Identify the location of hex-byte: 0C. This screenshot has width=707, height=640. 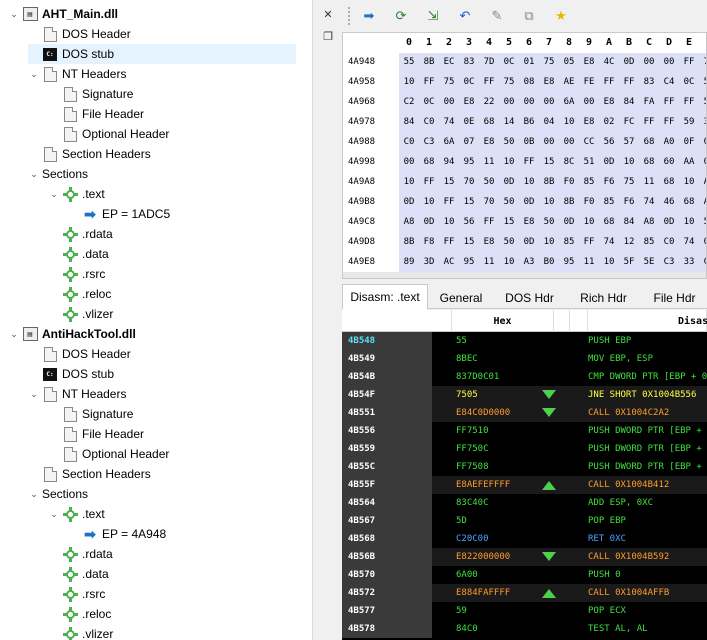
(429, 102).